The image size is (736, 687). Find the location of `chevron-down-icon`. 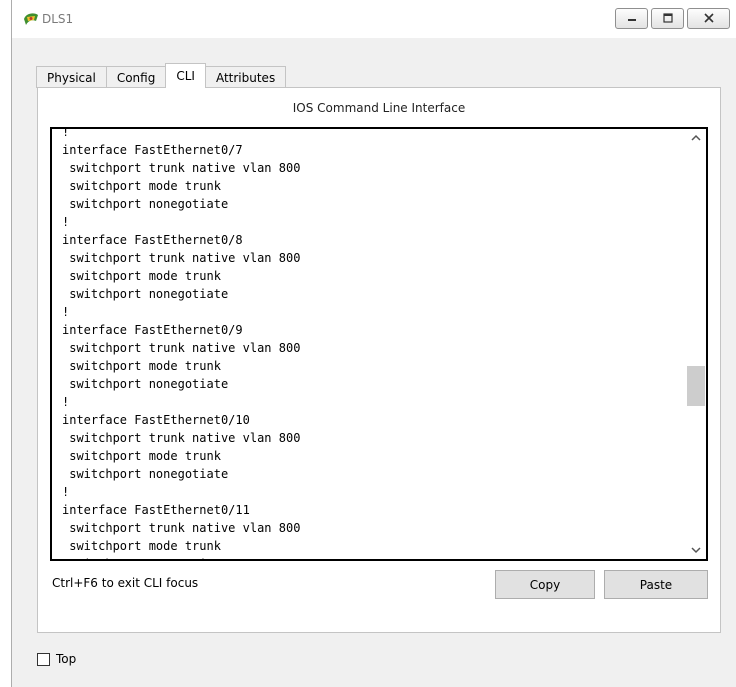

chevron-down-icon is located at coordinates (696, 550).